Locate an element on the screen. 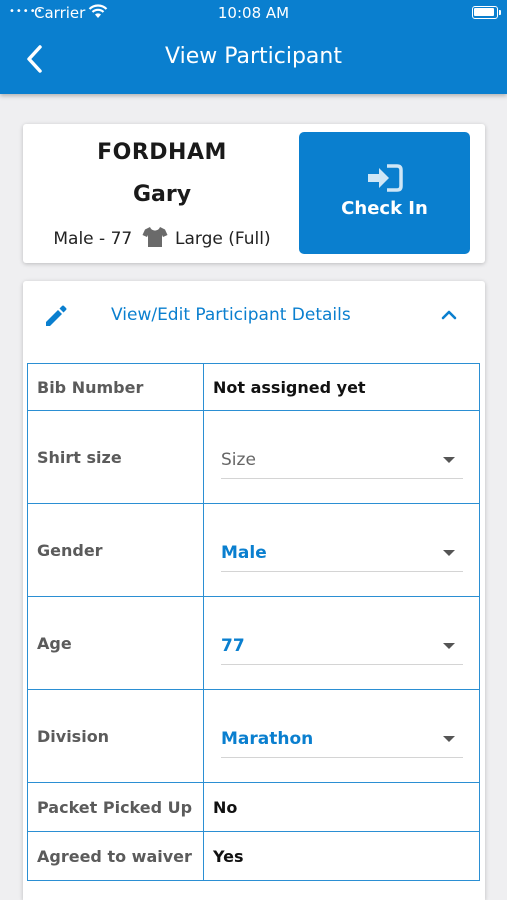 Image resolution: width=507 pixels, height=900 pixels. gender-select: Male is located at coordinates (342, 553).